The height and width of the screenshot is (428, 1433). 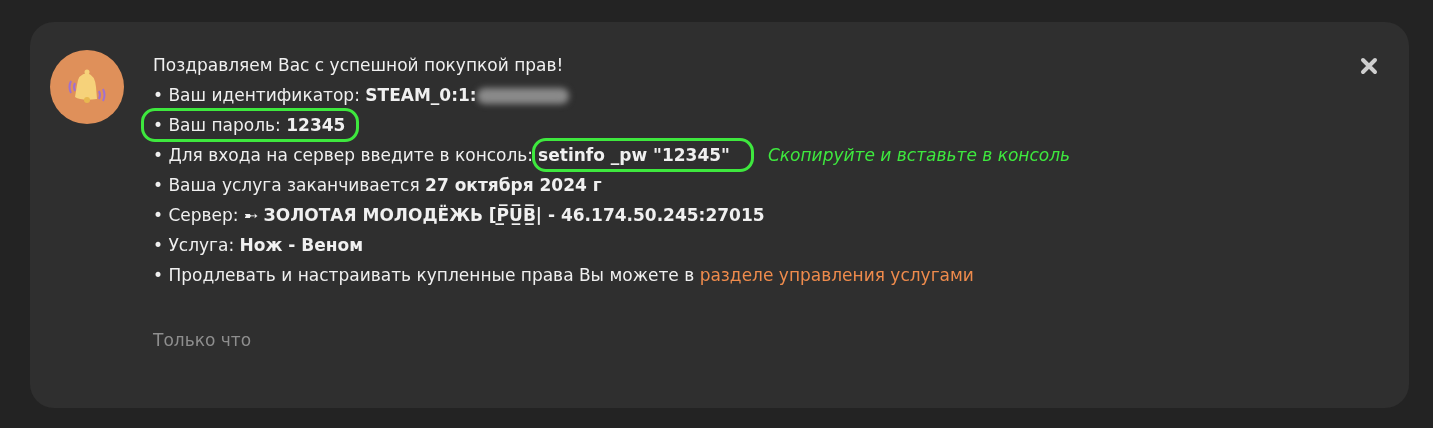 What do you see at coordinates (343, 155) in the screenshot?
I see `info-line: • Для входа на сервер введите в консоль:` at bounding box center [343, 155].